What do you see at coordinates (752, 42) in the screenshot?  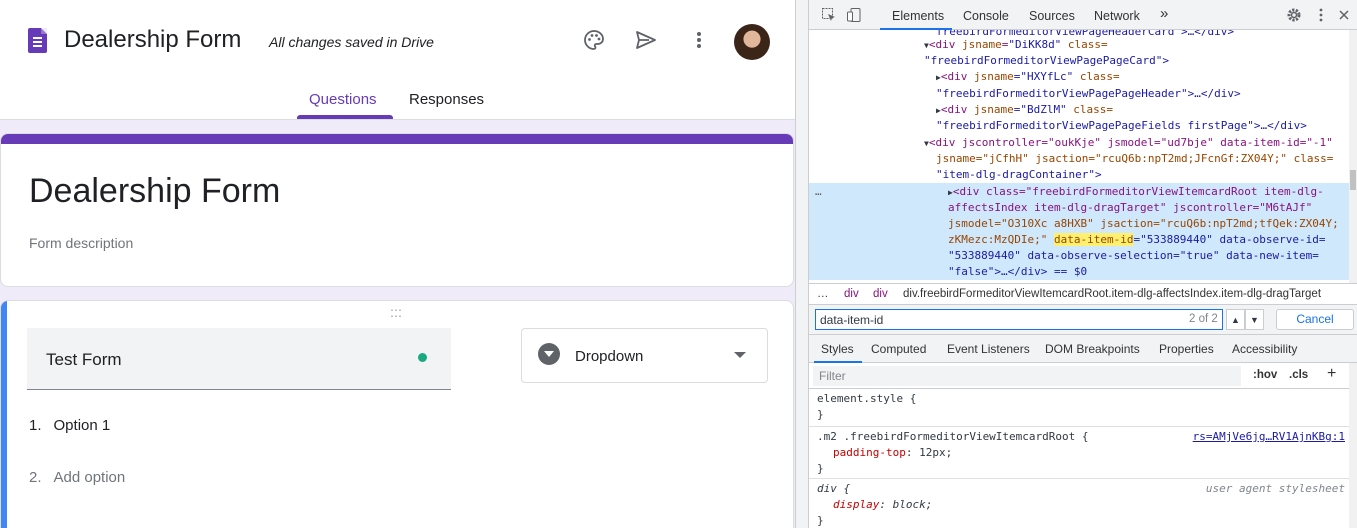 I see `avatar` at bounding box center [752, 42].